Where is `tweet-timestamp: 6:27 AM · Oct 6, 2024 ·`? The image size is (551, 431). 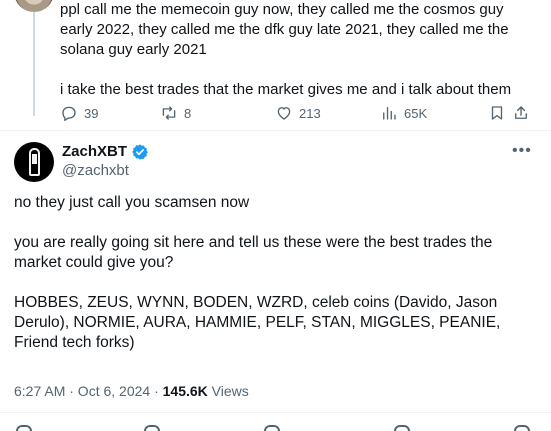 tweet-timestamp: 6:27 AM · Oct 6, 2024 · is located at coordinates (88, 391).